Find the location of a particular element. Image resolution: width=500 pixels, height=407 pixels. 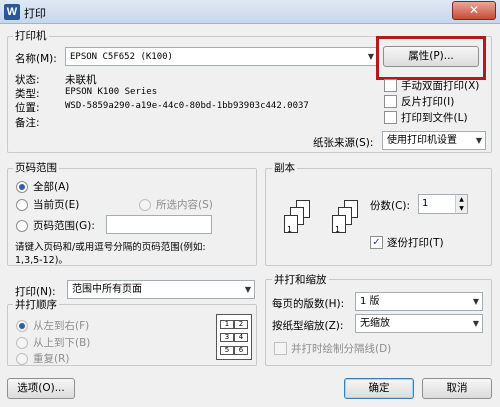

range-selection-label: 所选内容(S) is located at coordinates (184, 205).